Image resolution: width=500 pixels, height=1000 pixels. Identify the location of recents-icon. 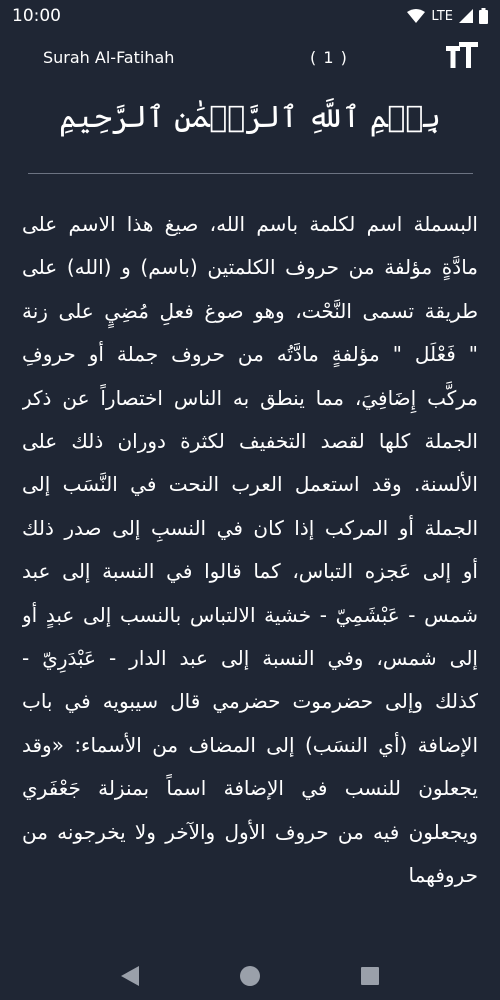
(370, 976).